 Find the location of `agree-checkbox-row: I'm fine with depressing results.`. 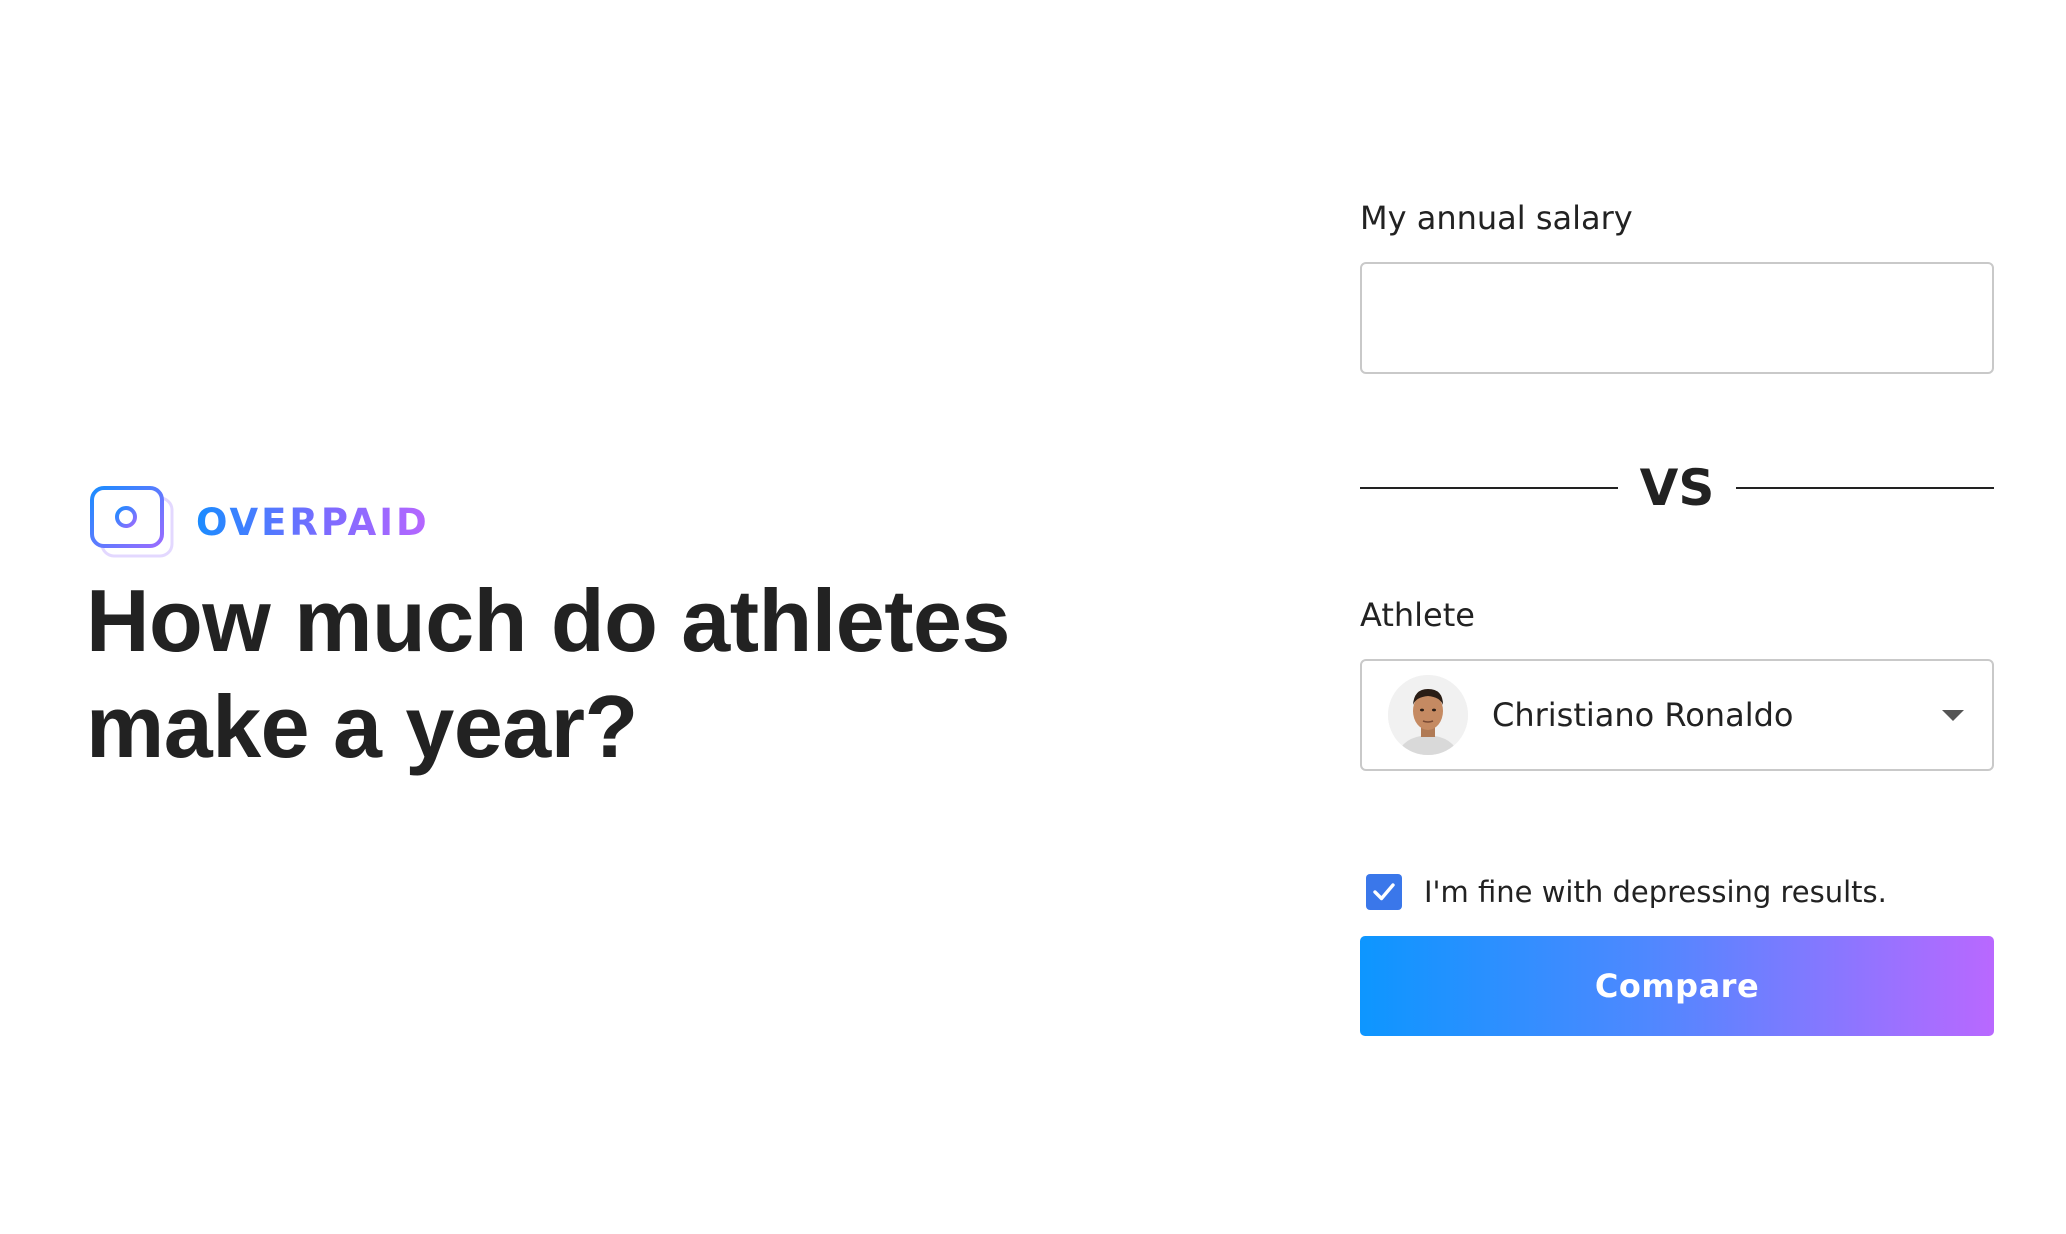

agree-checkbox-row: I'm fine with depressing results. is located at coordinates (1626, 892).